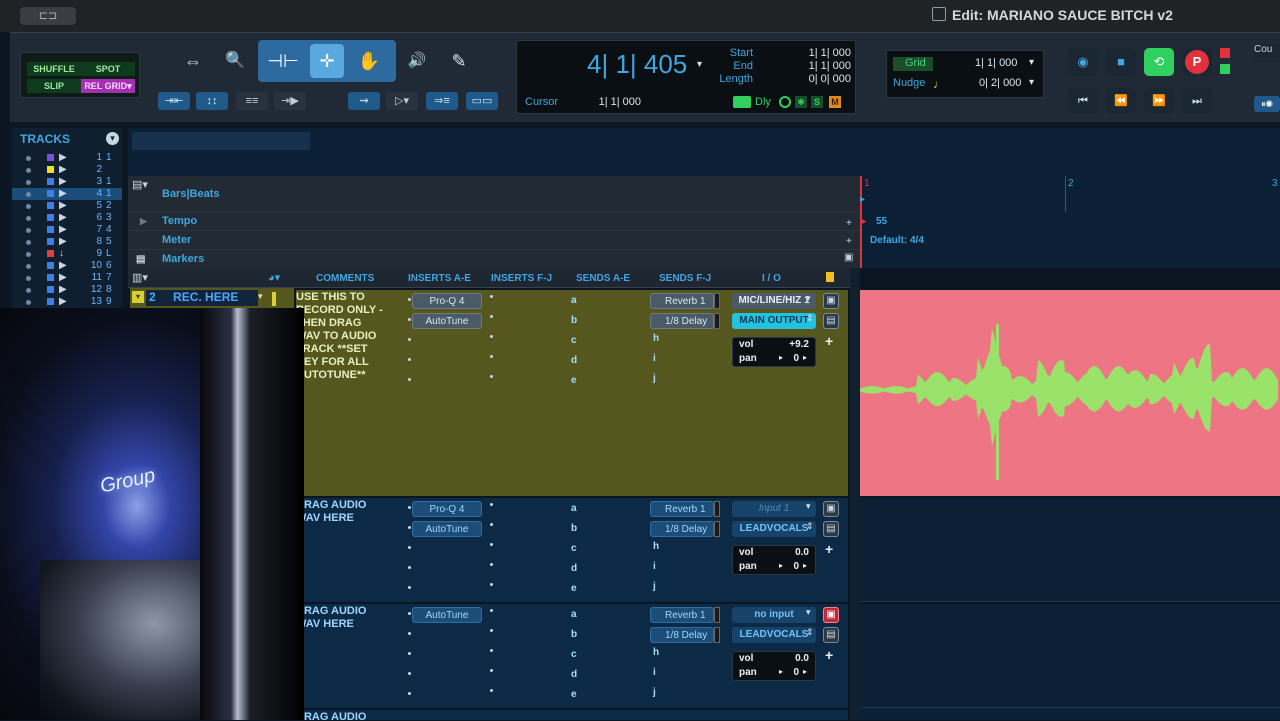 The image size is (1280, 721). I want to click on zoom-vertical-button: ↕↕, so click(212, 101).